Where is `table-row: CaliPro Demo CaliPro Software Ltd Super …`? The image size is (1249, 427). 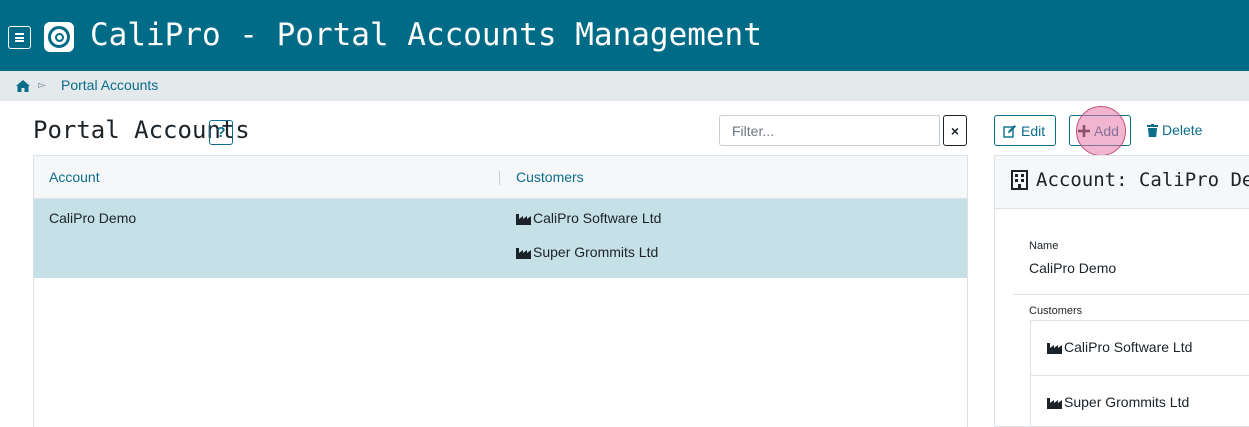
table-row: CaliPro Demo CaliPro Software Ltd Super … is located at coordinates (500, 238).